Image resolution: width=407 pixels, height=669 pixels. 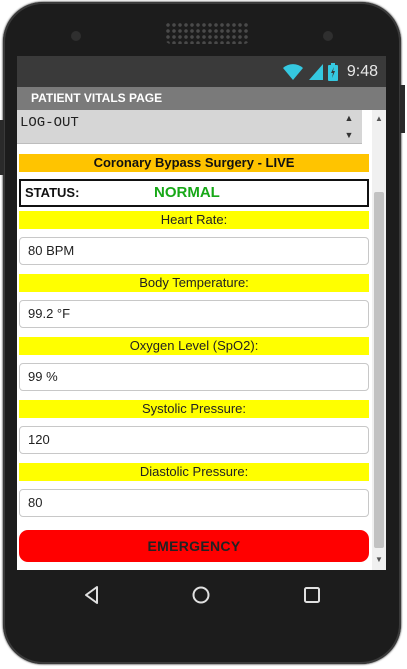 I want to click on status-box: STATUS: NORMAL, so click(x=194, y=193).